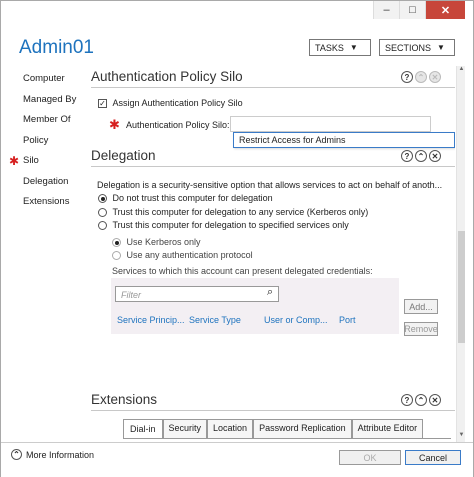 This screenshot has height=477, width=474. What do you see at coordinates (49, 100) in the screenshot?
I see `sidebar-item-managed-by: Managed By` at bounding box center [49, 100].